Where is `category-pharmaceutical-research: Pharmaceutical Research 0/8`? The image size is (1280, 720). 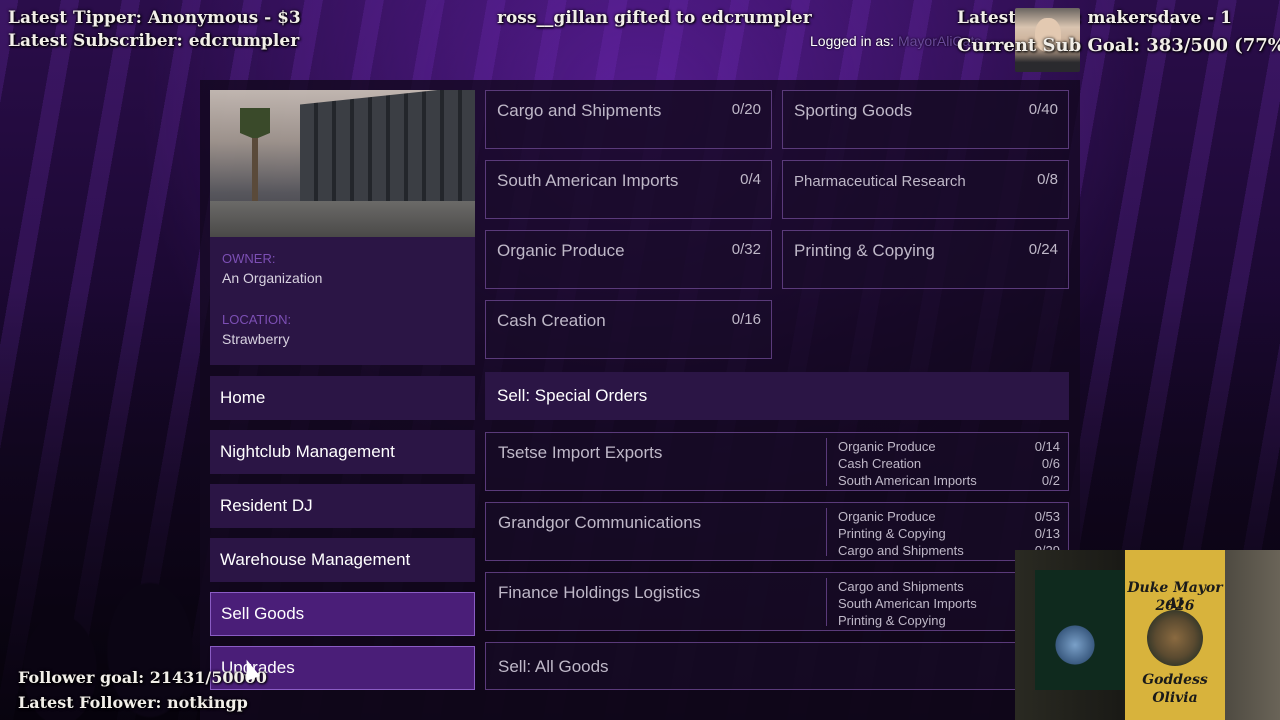 category-pharmaceutical-research: Pharmaceutical Research 0/8 is located at coordinates (925, 189).